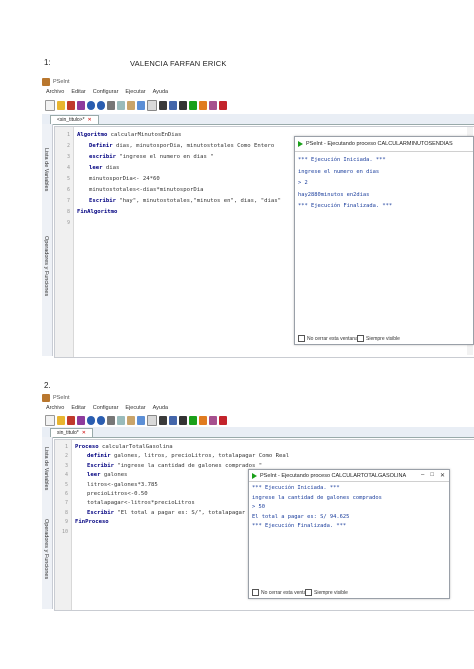 This screenshot has width=474, height=669. What do you see at coordinates (66, 522) in the screenshot?
I see `line-number: 9` at bounding box center [66, 522].